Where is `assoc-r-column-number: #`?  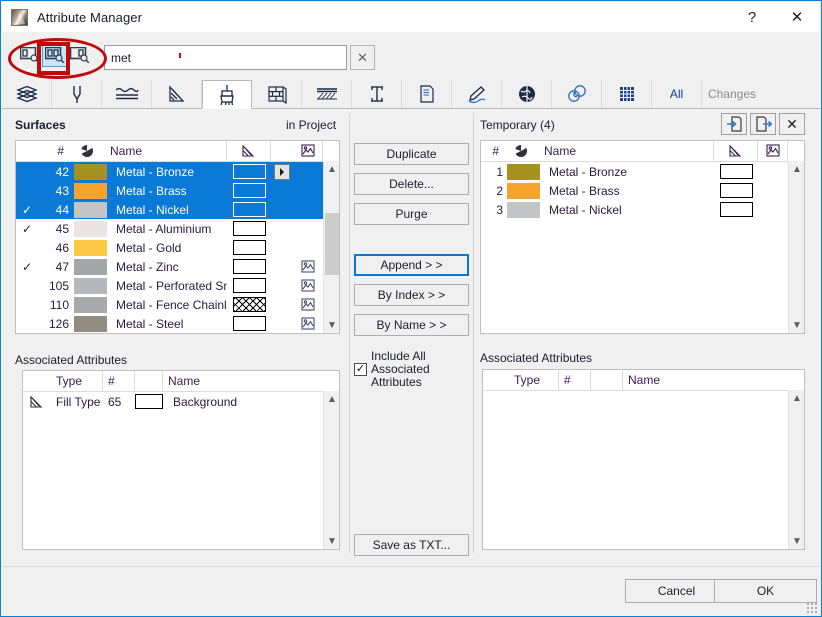
assoc-r-column-number: # is located at coordinates (575, 380).